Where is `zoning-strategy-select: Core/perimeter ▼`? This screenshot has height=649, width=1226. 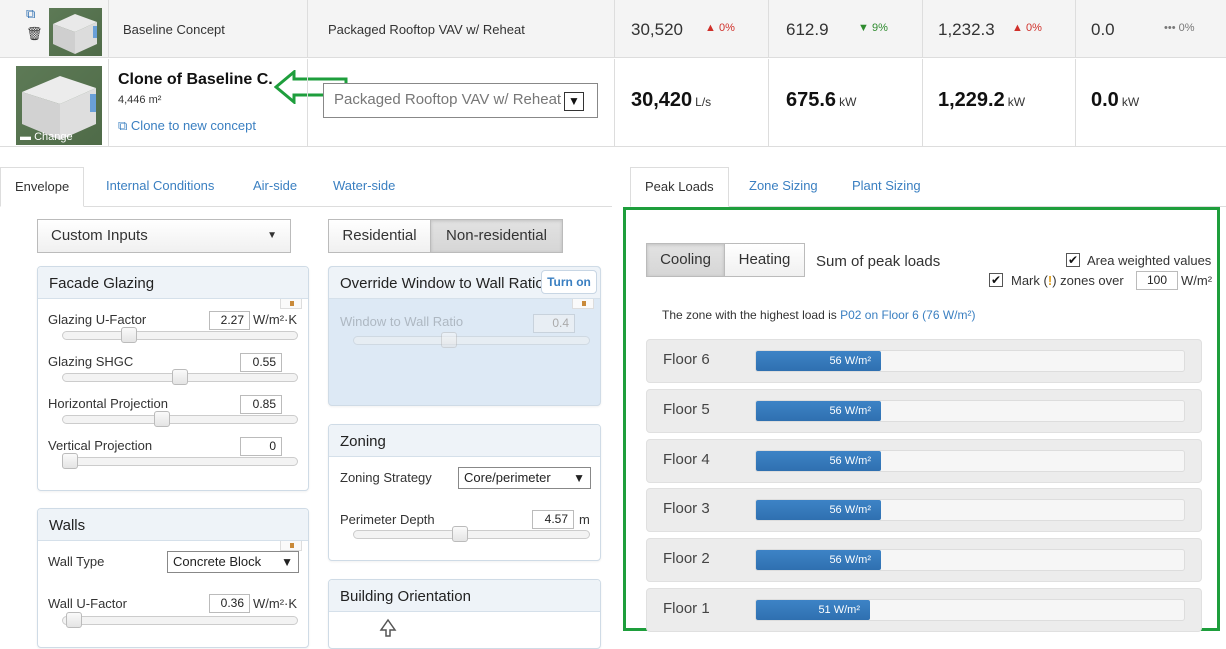 zoning-strategy-select: Core/perimeter ▼ is located at coordinates (524, 478).